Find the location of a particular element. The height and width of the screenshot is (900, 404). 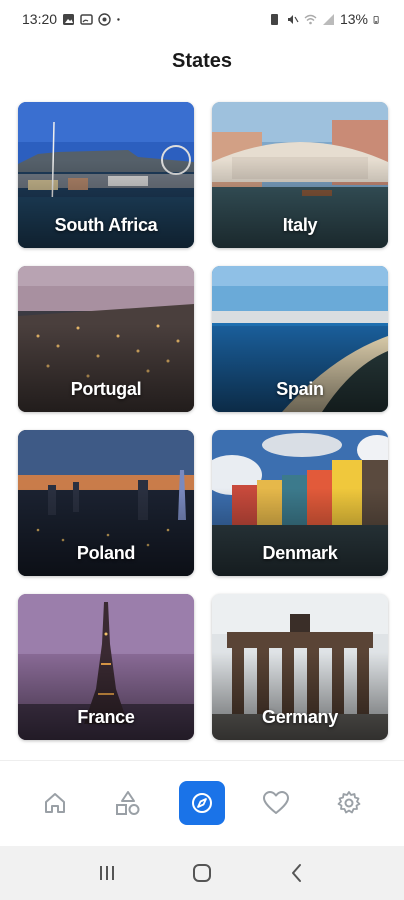

wifi-icon is located at coordinates (310, 19).